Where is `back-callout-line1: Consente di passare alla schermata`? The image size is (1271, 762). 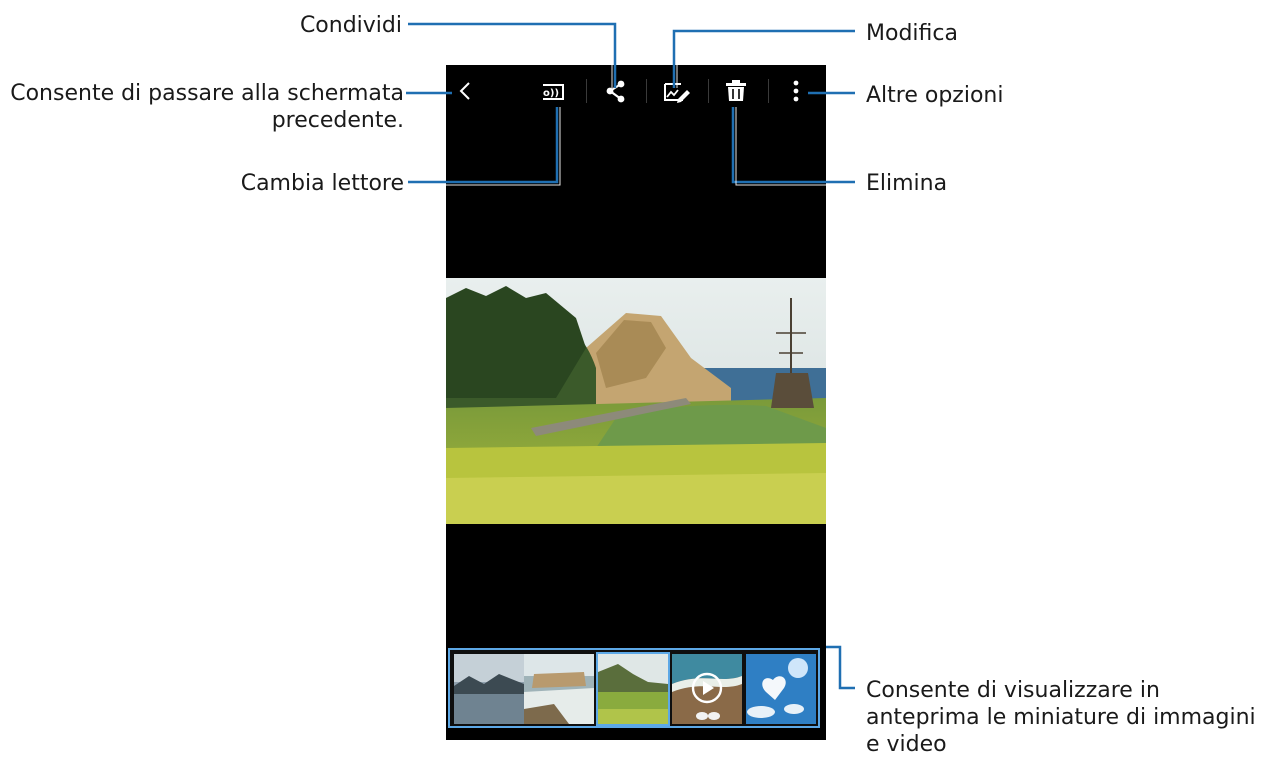 back-callout-line1: Consente di passare alla schermata is located at coordinates (207, 93).